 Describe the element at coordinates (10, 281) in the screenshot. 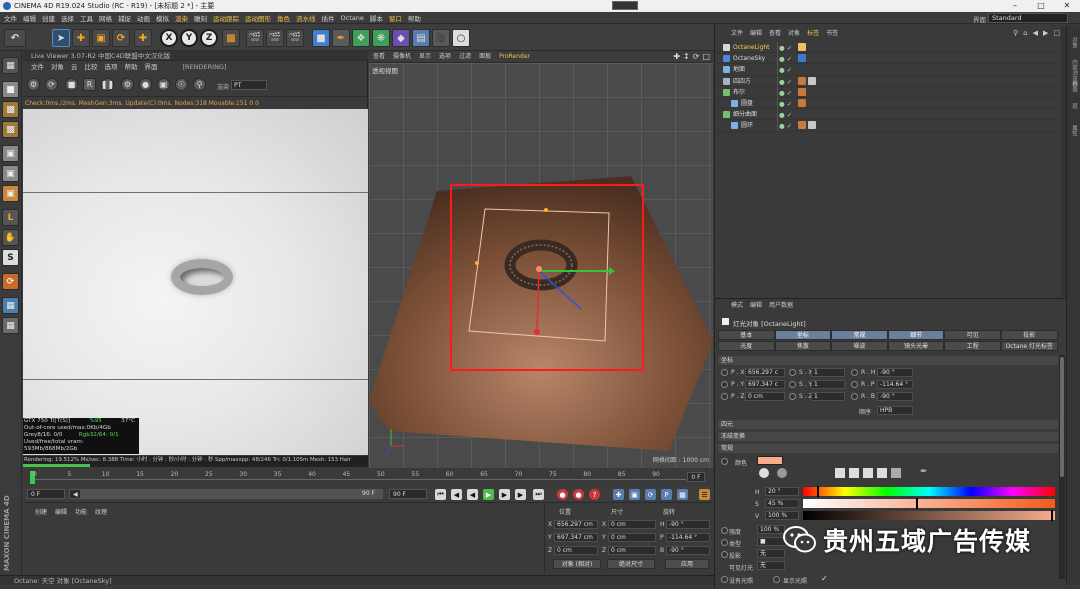

I see `workplane-icon: ⟳` at that location.